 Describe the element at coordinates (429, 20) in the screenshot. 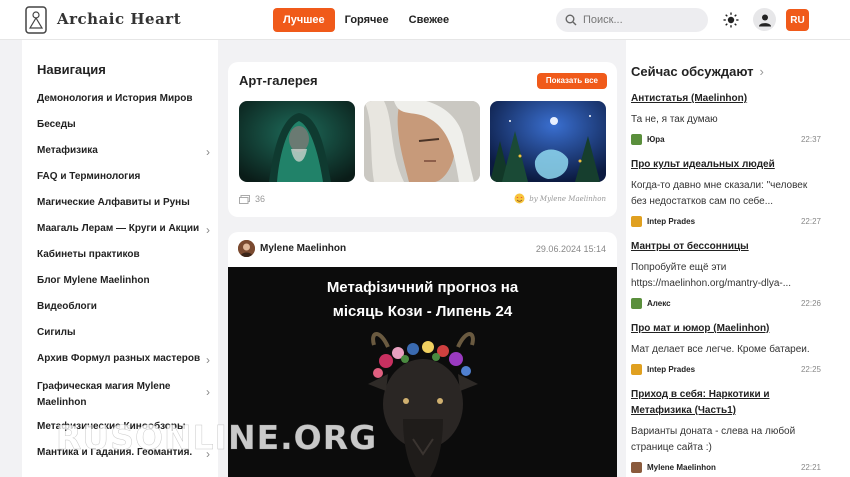

I see `tab-new: Свежее` at that location.